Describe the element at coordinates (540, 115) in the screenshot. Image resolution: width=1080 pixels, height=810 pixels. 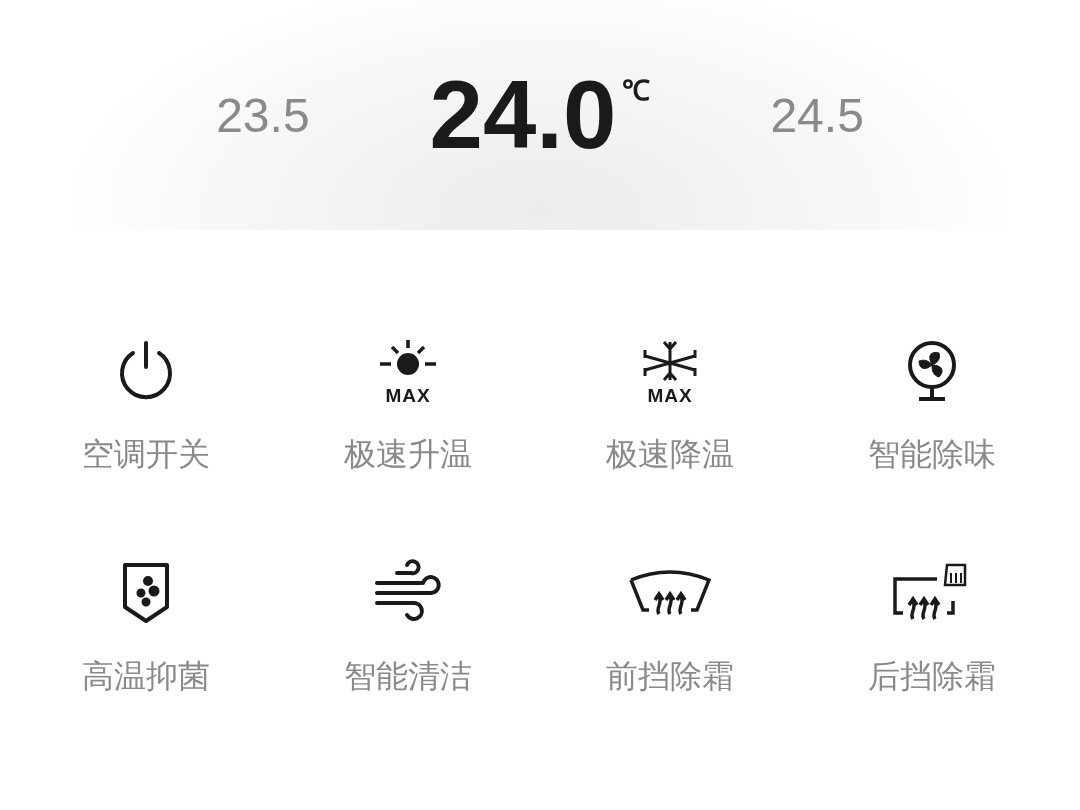
I see `temperature-option: 24.0$^{℃}$` at that location.